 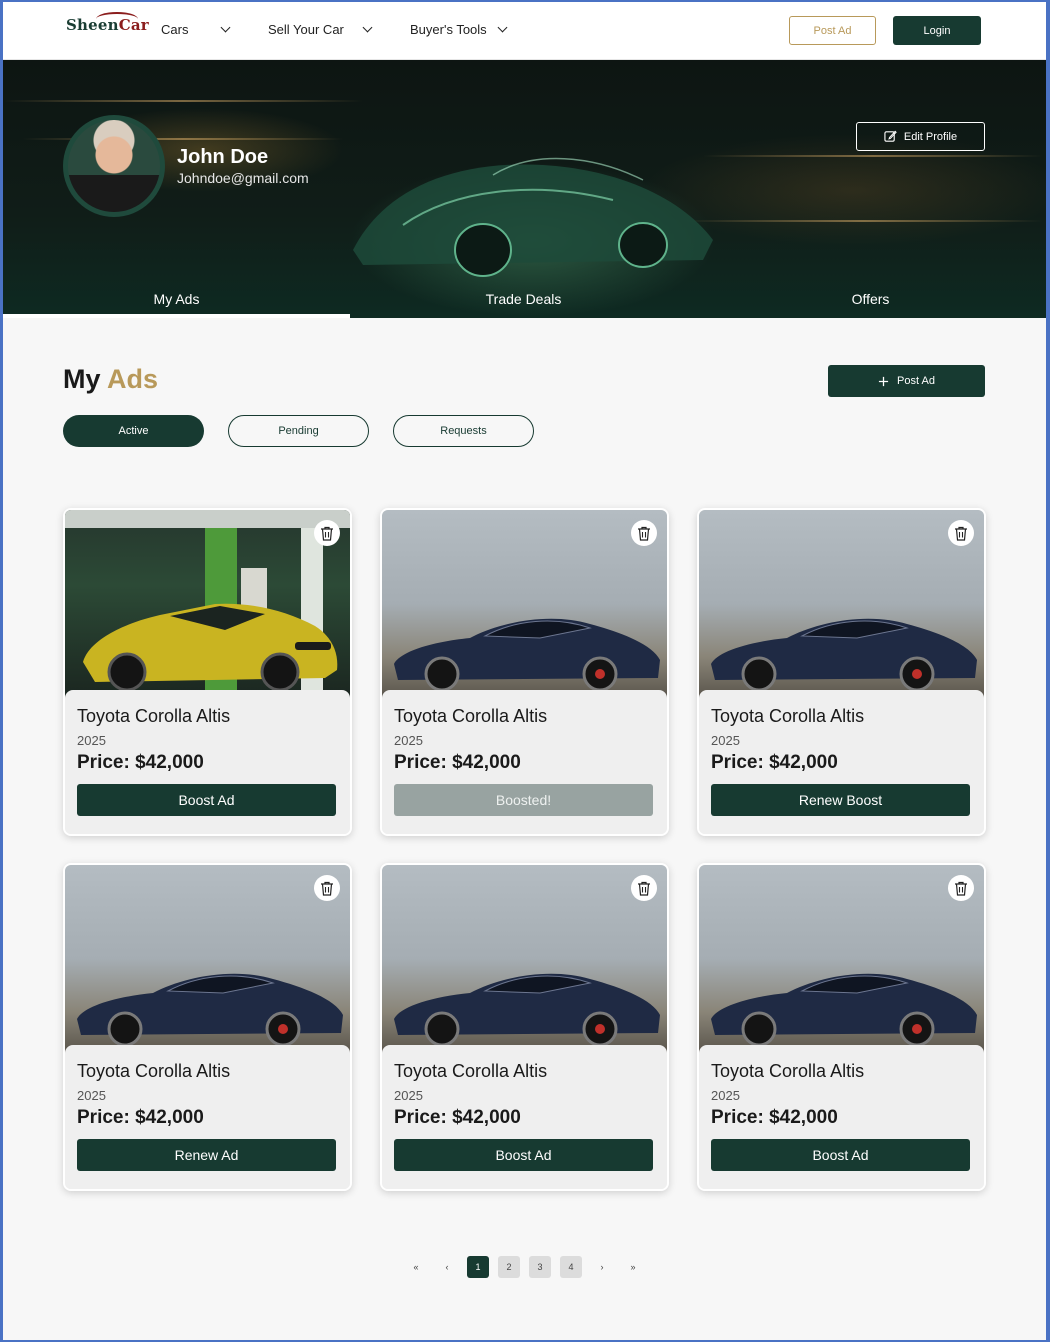 I want to click on post-ad-label: Post Ad, so click(x=916, y=381).